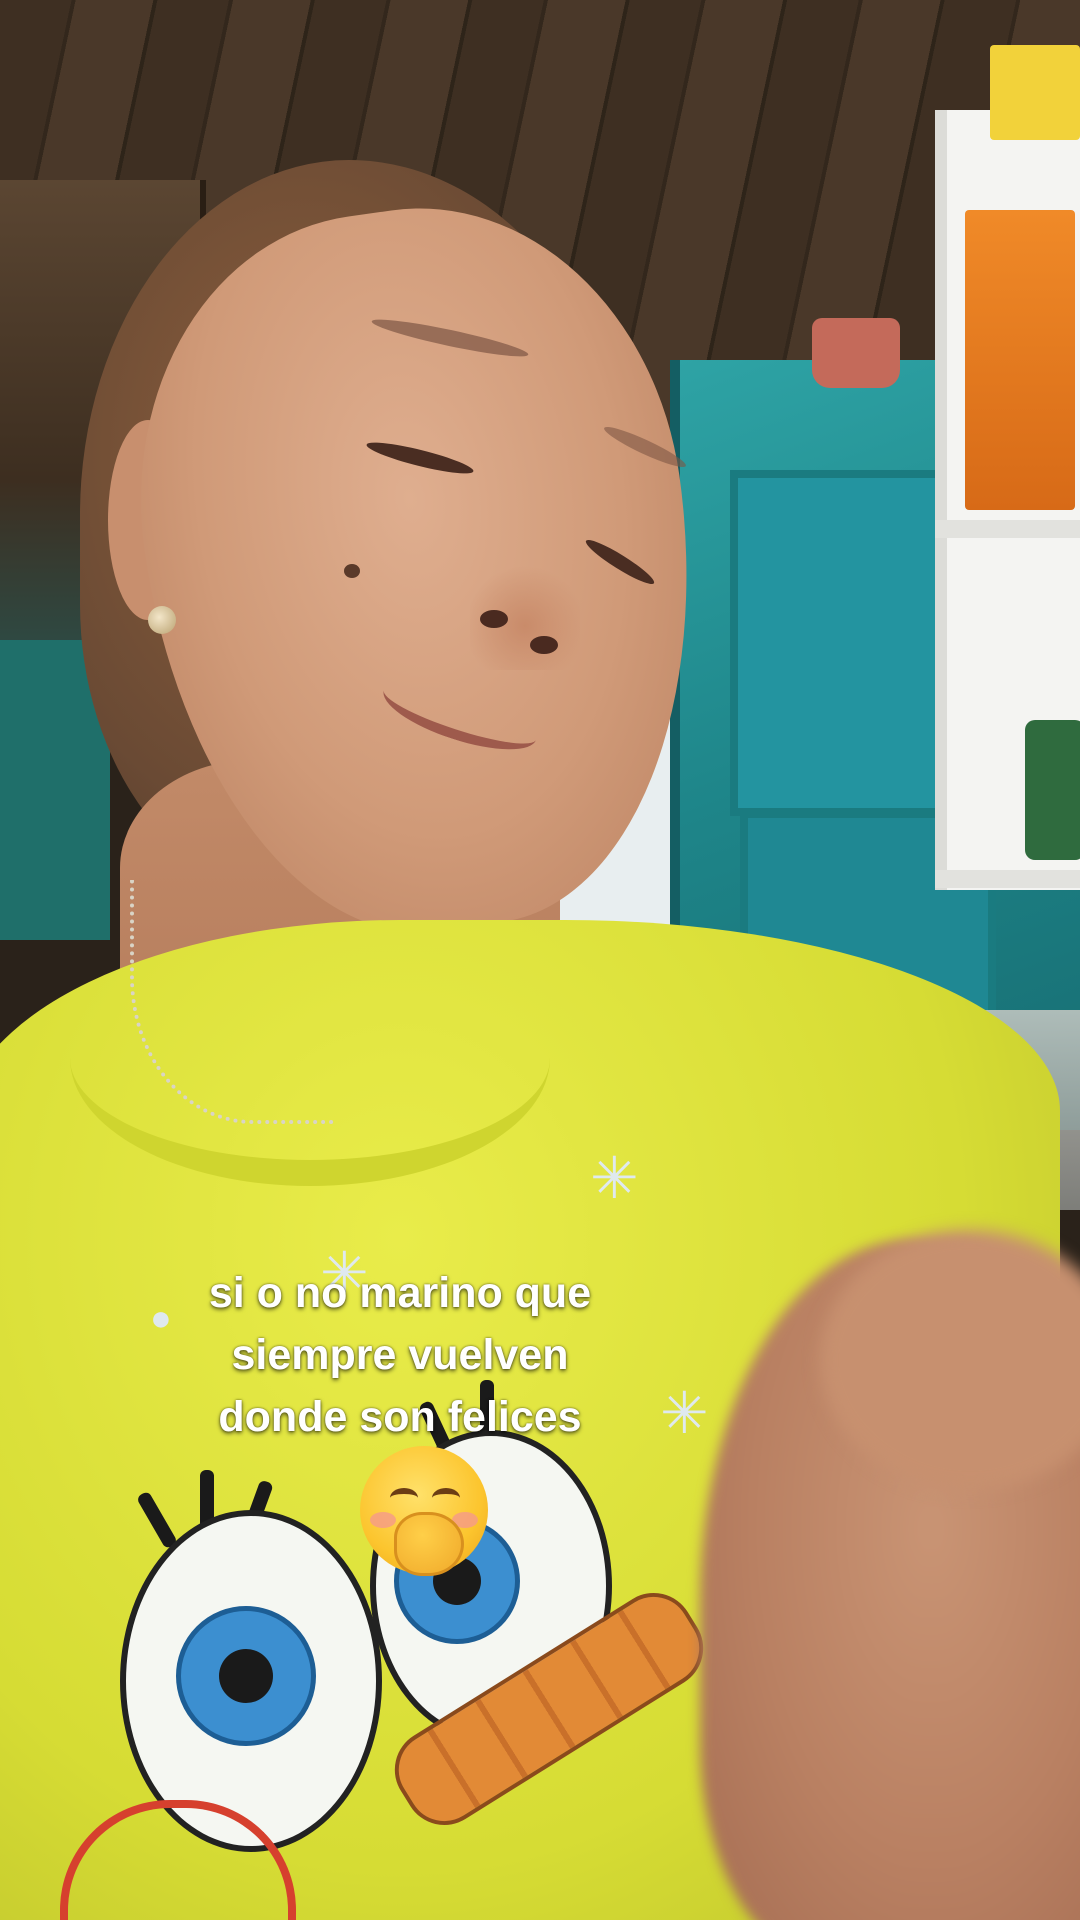 This screenshot has width=1080, height=1920. I want to click on basket, so click(856, 353).